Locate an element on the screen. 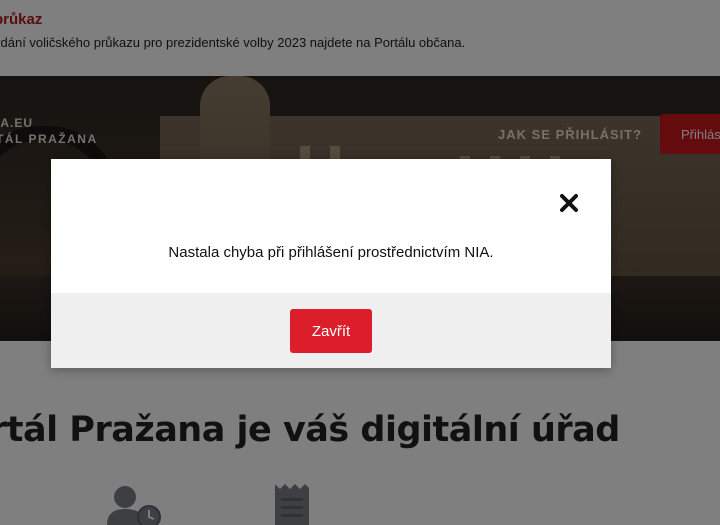 The image size is (720, 525). close-icon is located at coordinates (569, 203).